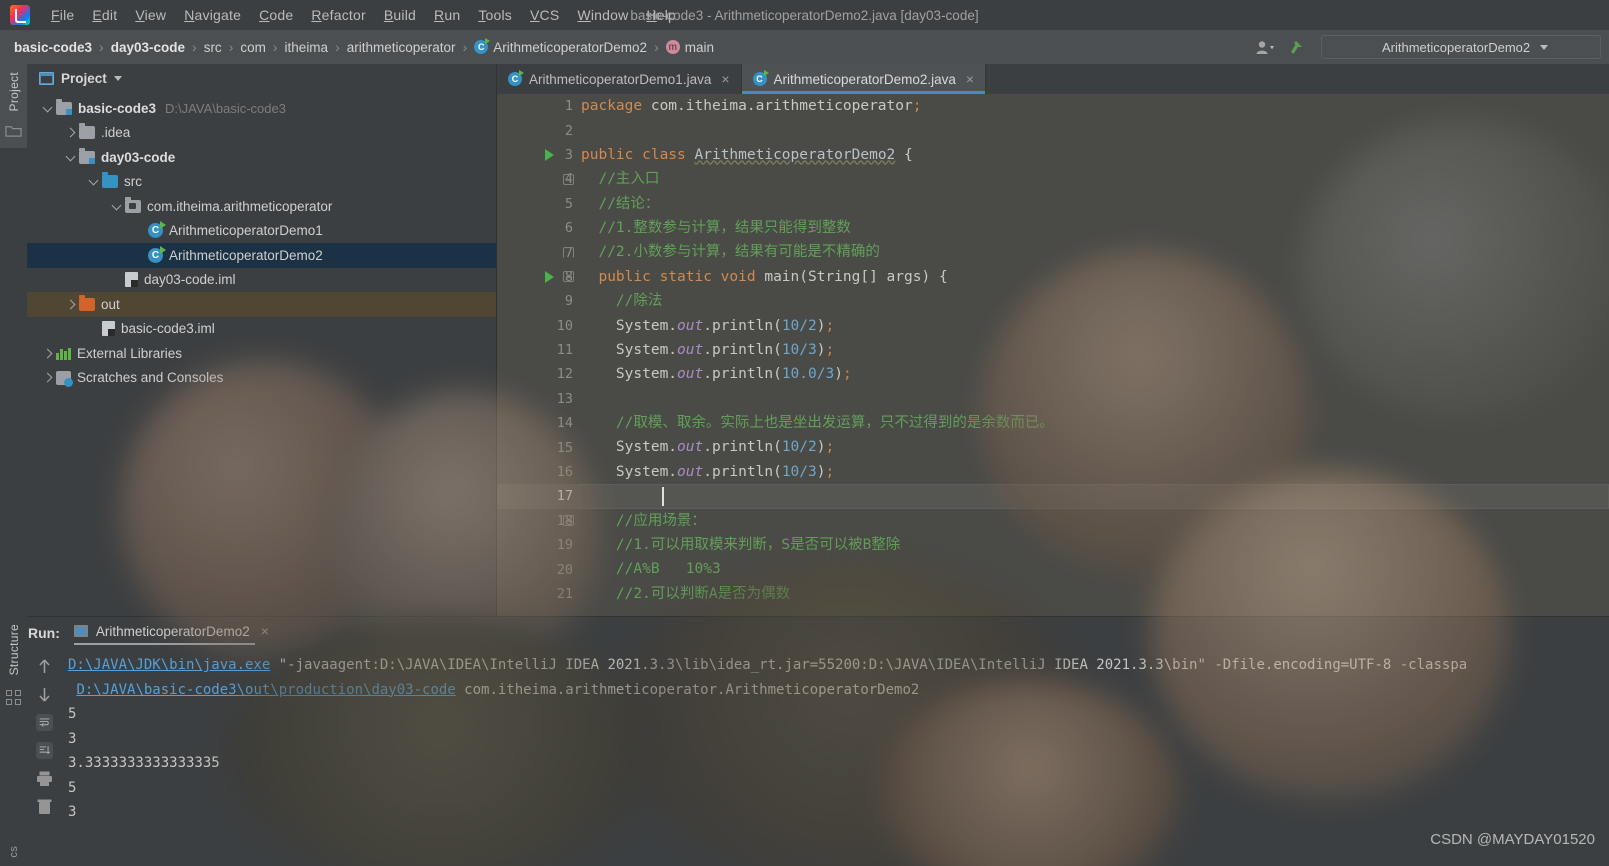  I want to click on gutter-line-1: 1, so click(538, 106).